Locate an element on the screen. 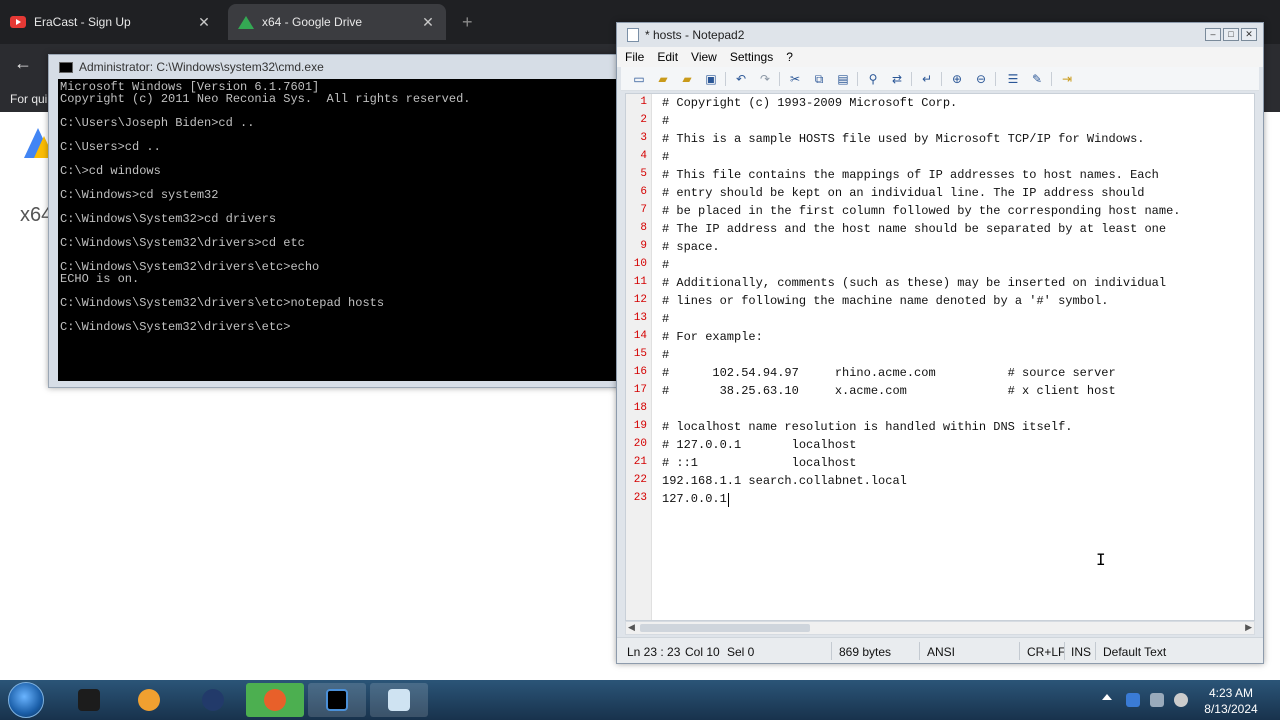 This screenshot has width=1280, height=720. notepad-title-bar: * hosts - Notepad2 – □ ✕ is located at coordinates (940, 35).